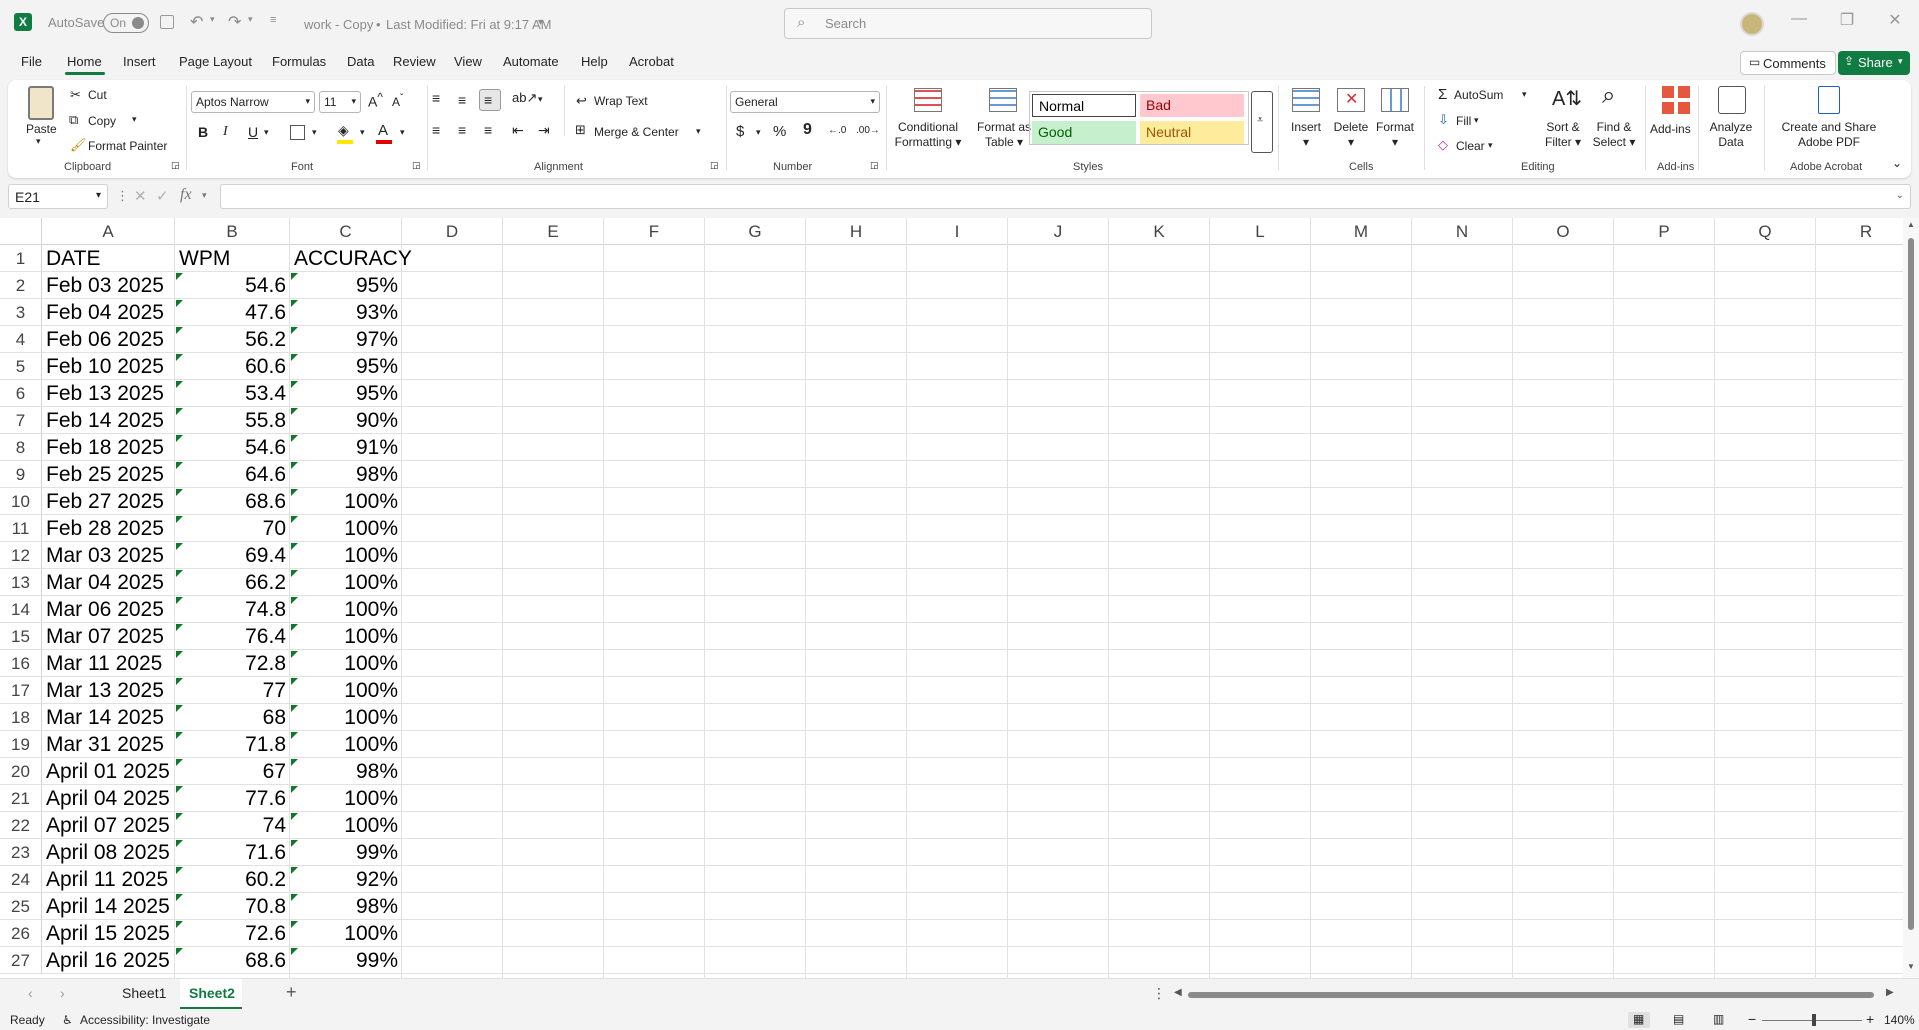 This screenshot has width=1919, height=1030. Describe the element at coordinates (346, 906) in the screenshot. I see `cell-c25: 98%` at that location.